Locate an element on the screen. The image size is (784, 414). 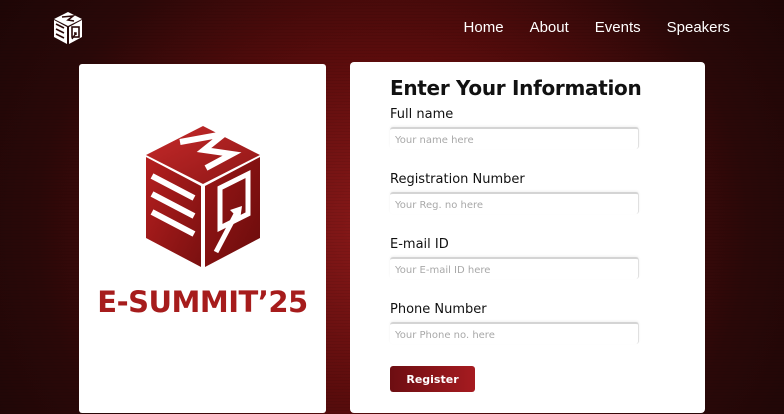
full-name-label: Full name is located at coordinates (422, 114).